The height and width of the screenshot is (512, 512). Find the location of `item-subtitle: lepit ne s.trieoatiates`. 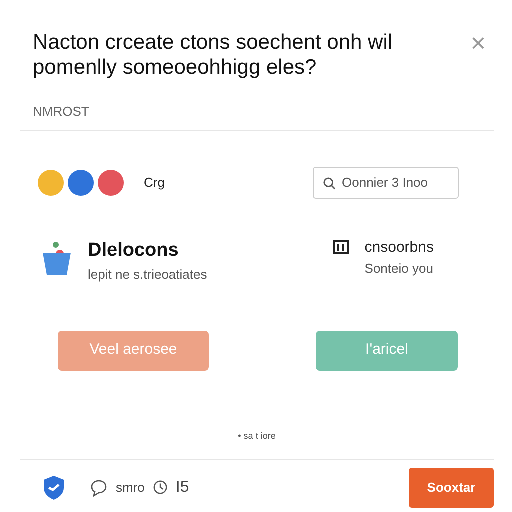

item-subtitle: lepit ne s.trieoatiates is located at coordinates (148, 275).